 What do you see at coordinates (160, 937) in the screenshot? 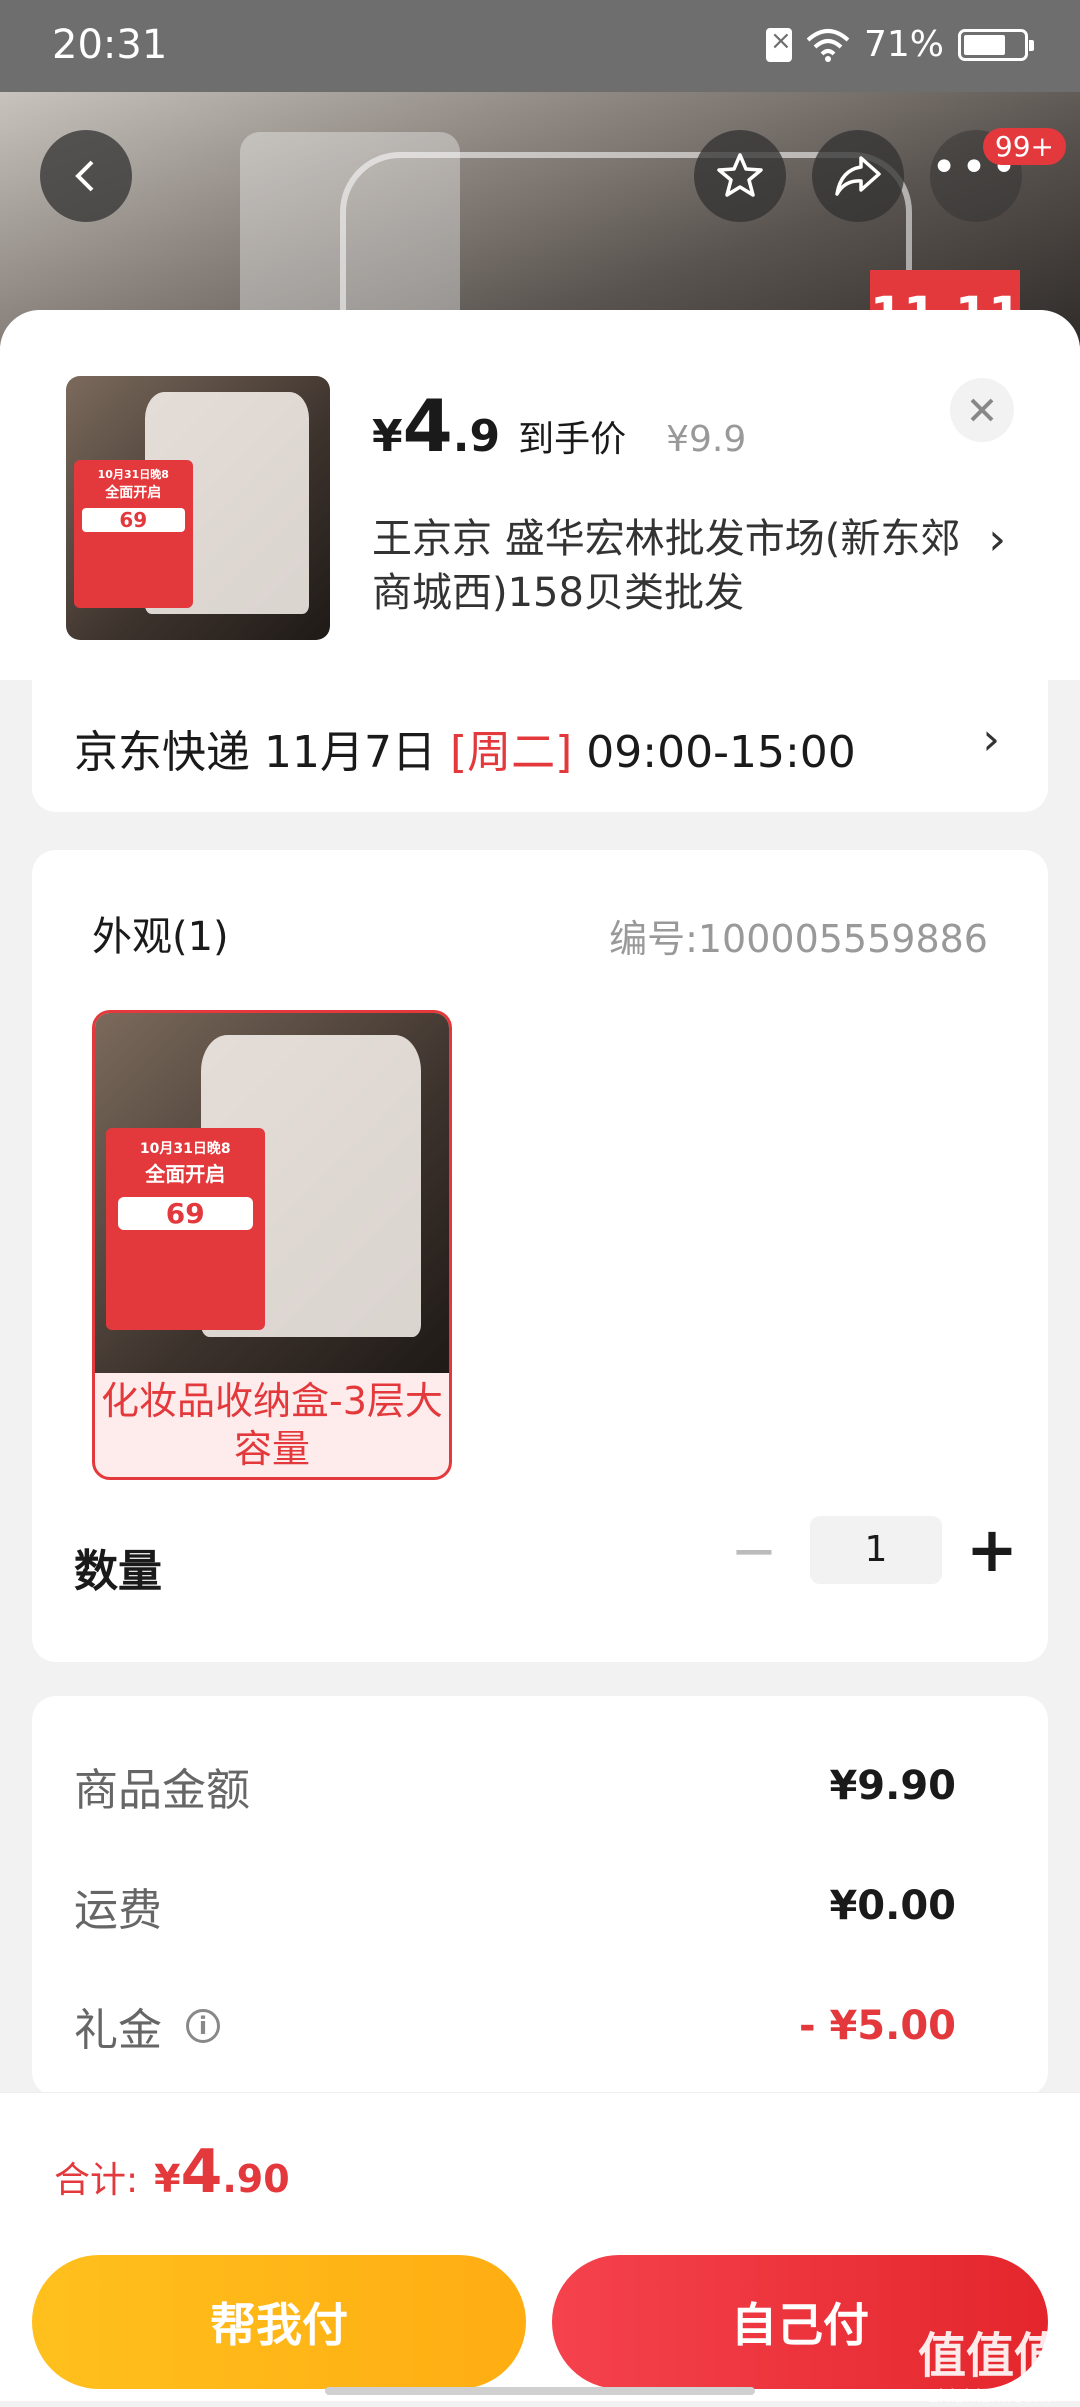
I see `spec-title: 外观(1)` at bounding box center [160, 937].